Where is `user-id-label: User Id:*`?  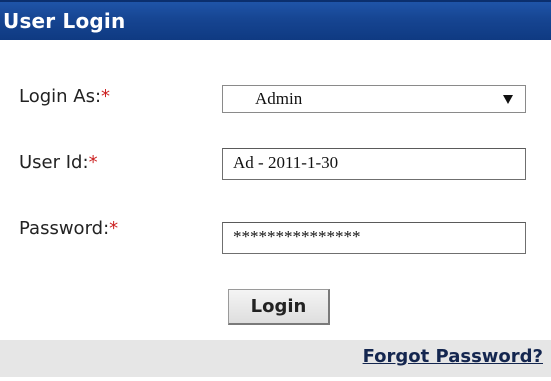 user-id-label: User Id:* is located at coordinates (58, 163).